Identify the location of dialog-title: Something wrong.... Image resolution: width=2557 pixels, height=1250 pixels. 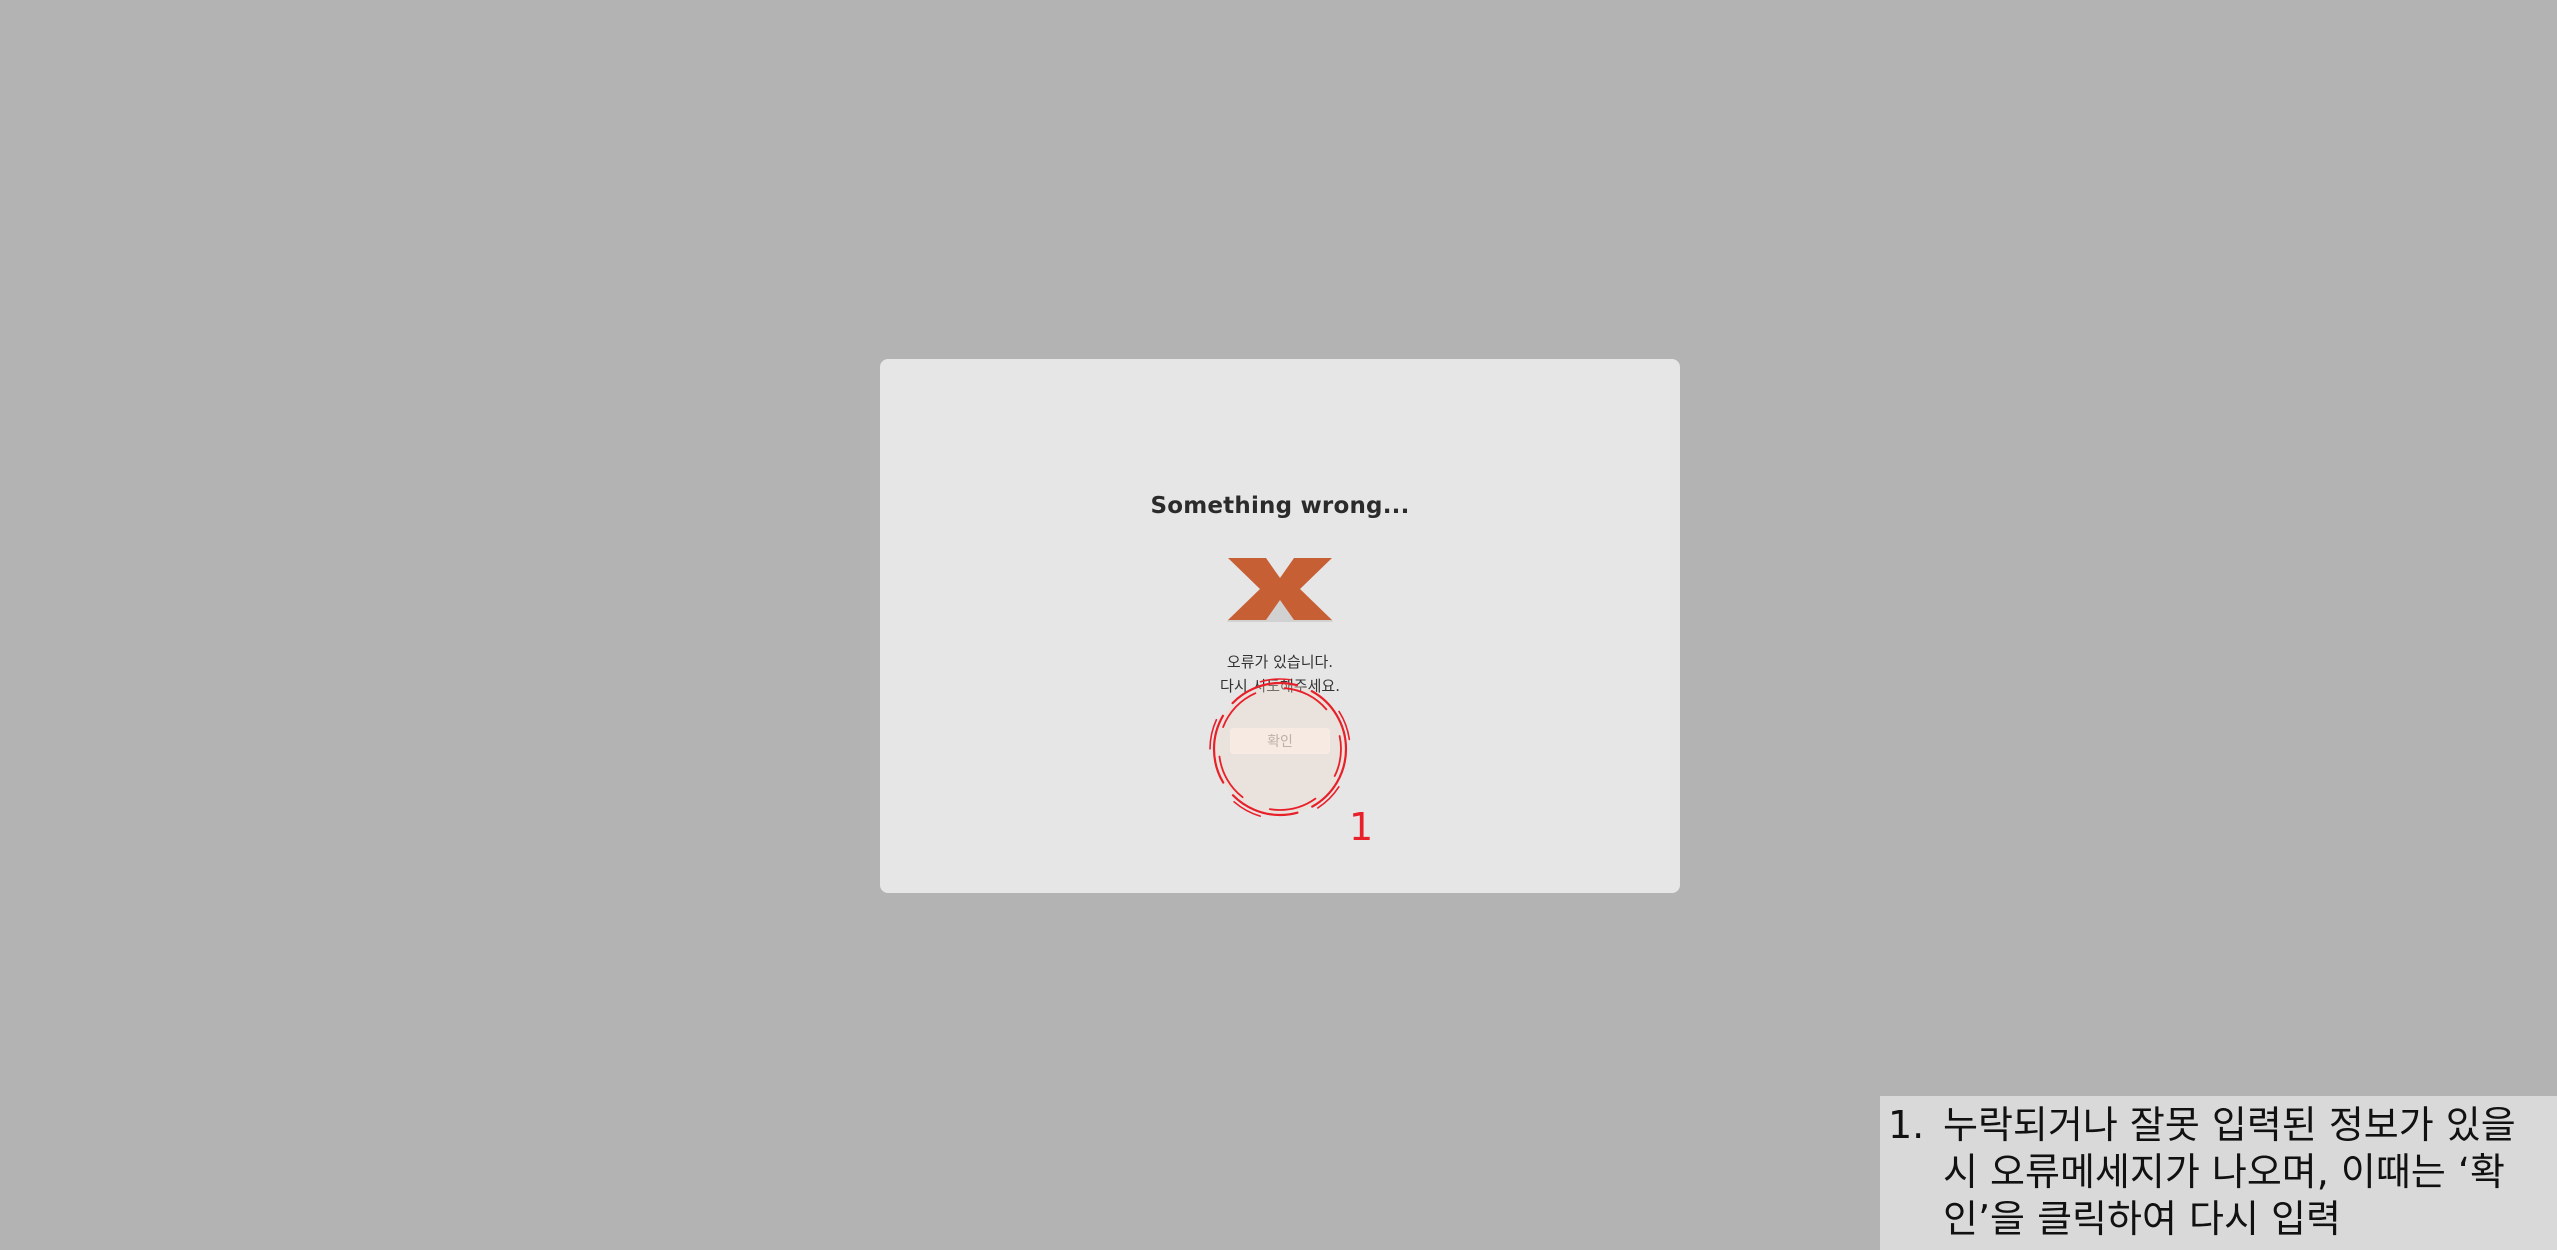
(1280, 506).